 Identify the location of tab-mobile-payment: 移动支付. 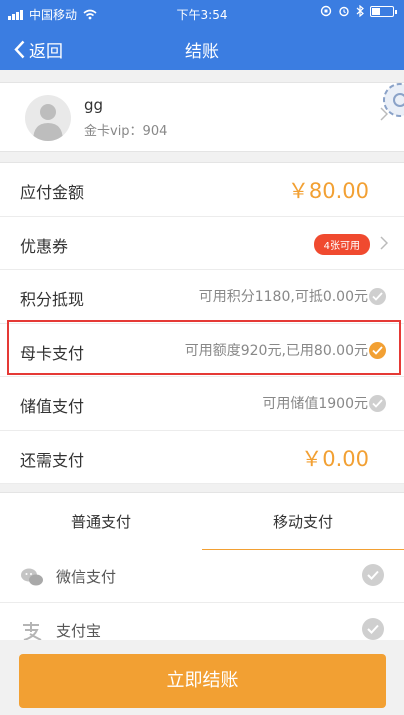
(303, 522).